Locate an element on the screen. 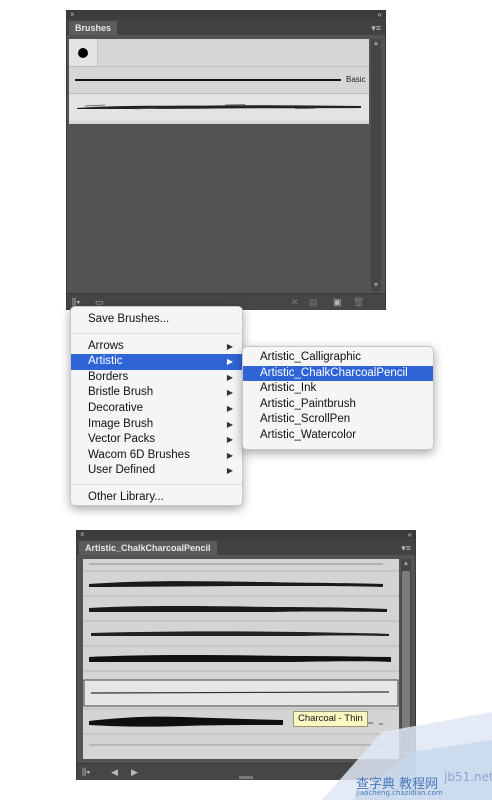 The height and width of the screenshot is (800, 492). brush-row-chalk is located at coordinates (219, 107).